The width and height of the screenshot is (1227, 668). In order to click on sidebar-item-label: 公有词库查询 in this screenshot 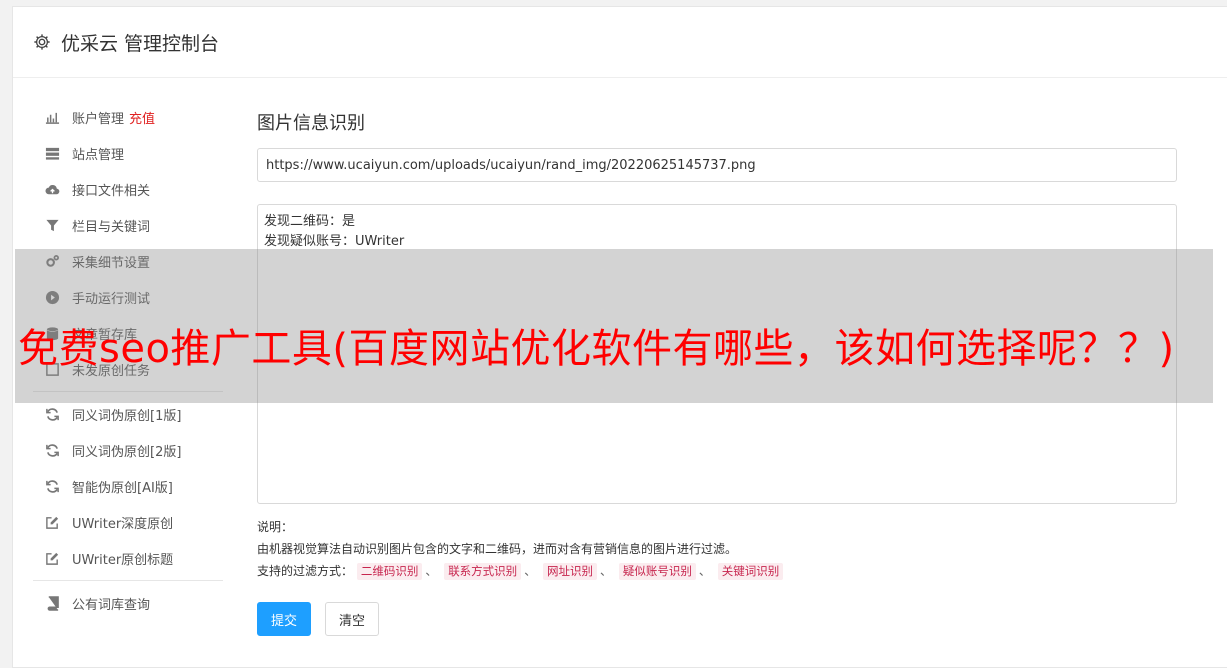, I will do `click(111, 605)`.